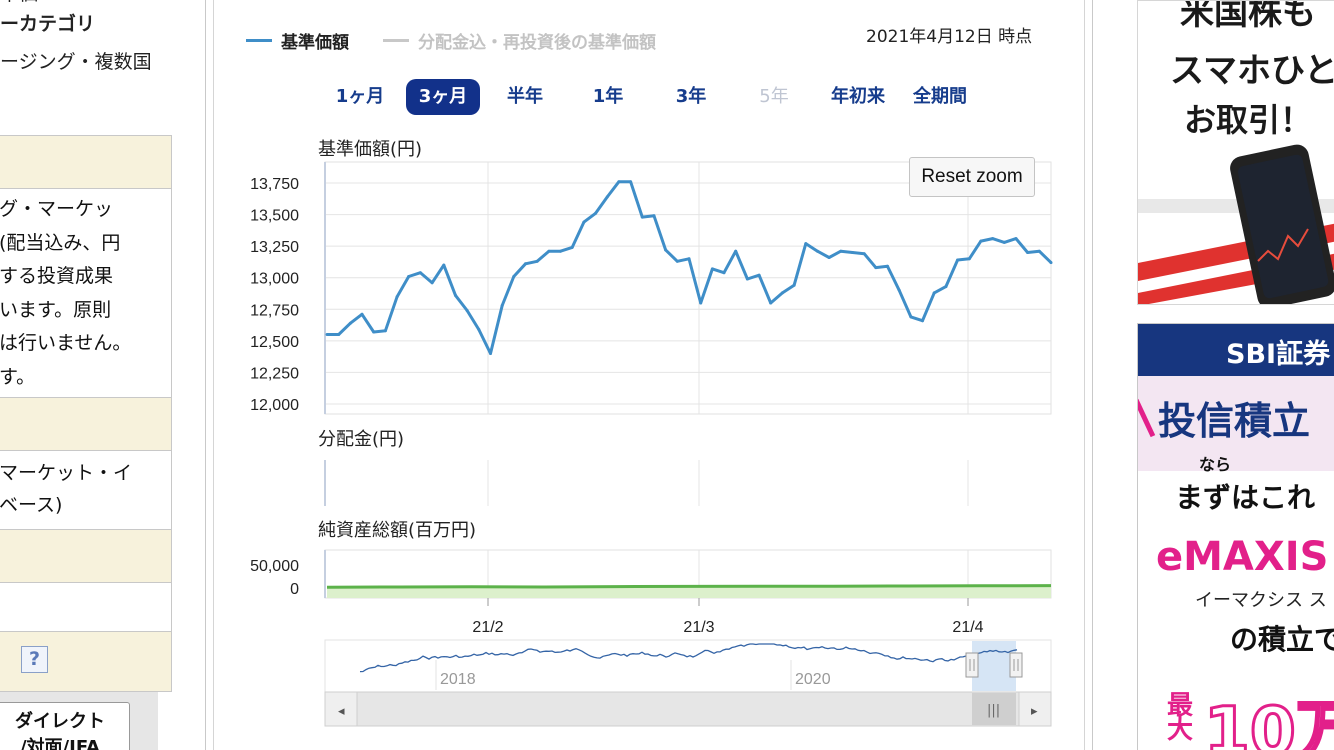 The width and height of the screenshot is (1334, 750). I want to click on y-tick-label: 13,250, so click(274, 247).